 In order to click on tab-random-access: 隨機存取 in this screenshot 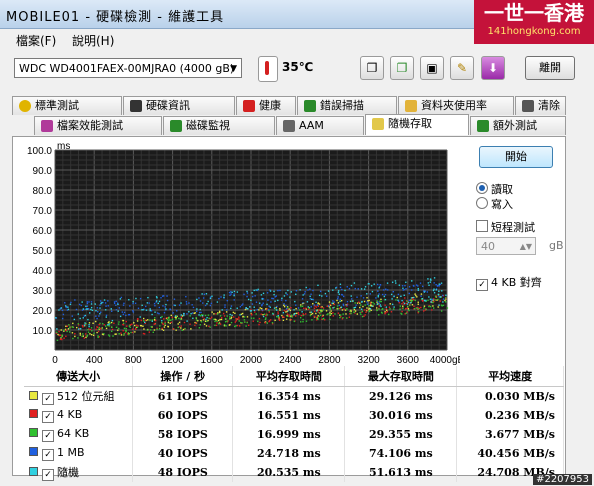, I will do `click(417, 124)`.